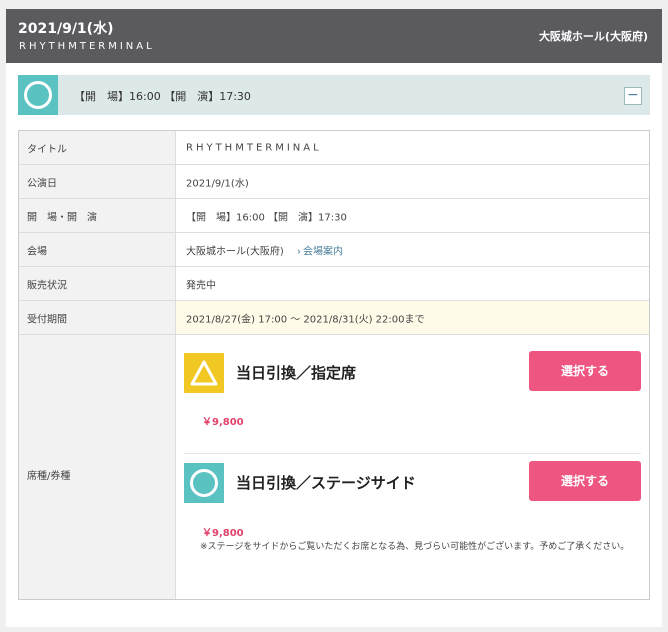 This screenshot has height=632, width=668. I want to click on header-venue: 大阪城ホール(大阪府), so click(593, 36).